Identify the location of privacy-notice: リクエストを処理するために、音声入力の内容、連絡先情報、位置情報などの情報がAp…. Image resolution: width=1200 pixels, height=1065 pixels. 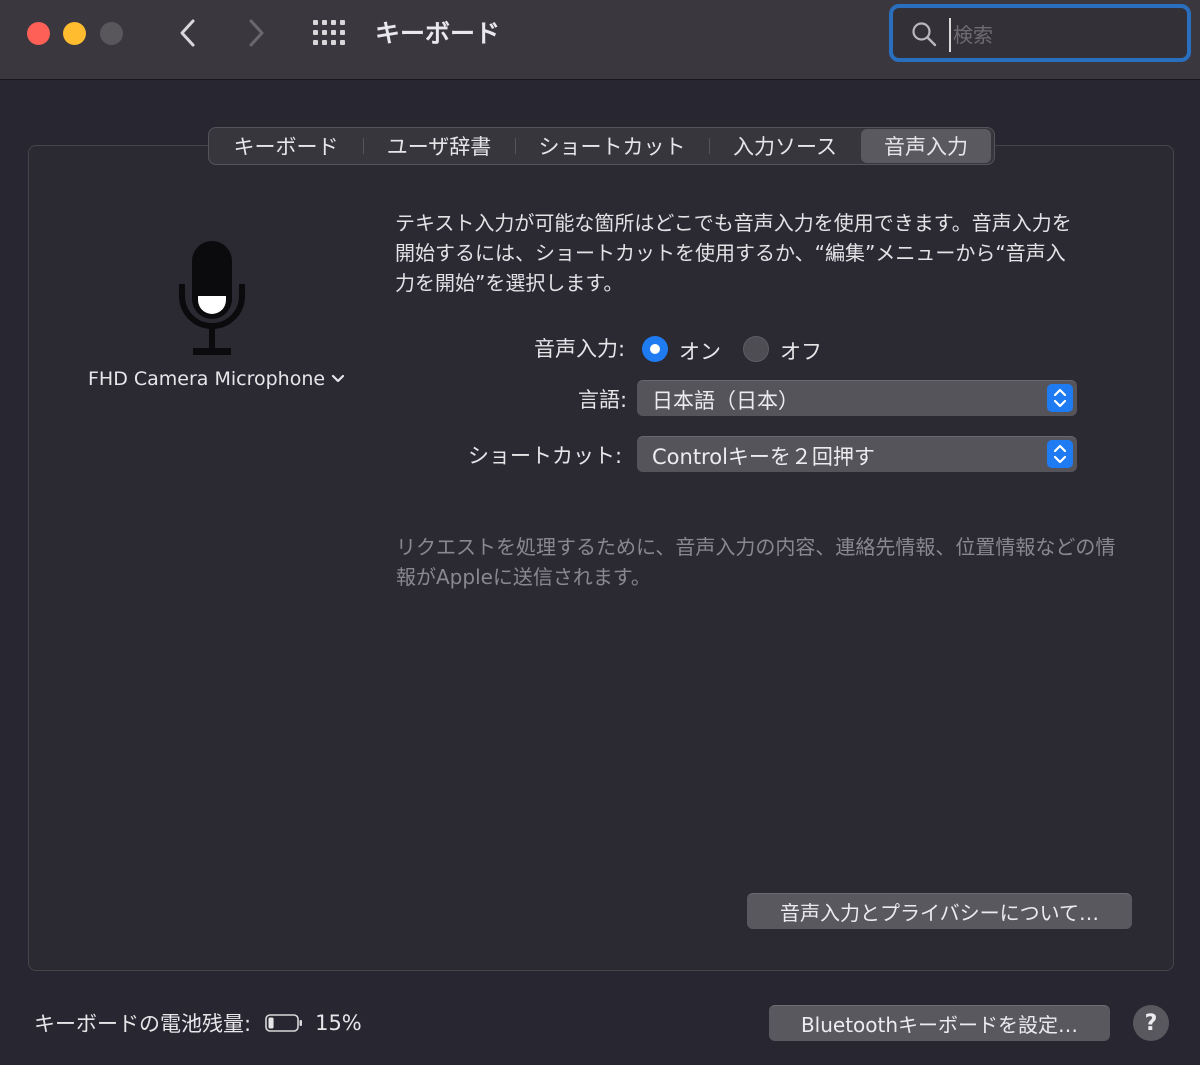
(756, 562).